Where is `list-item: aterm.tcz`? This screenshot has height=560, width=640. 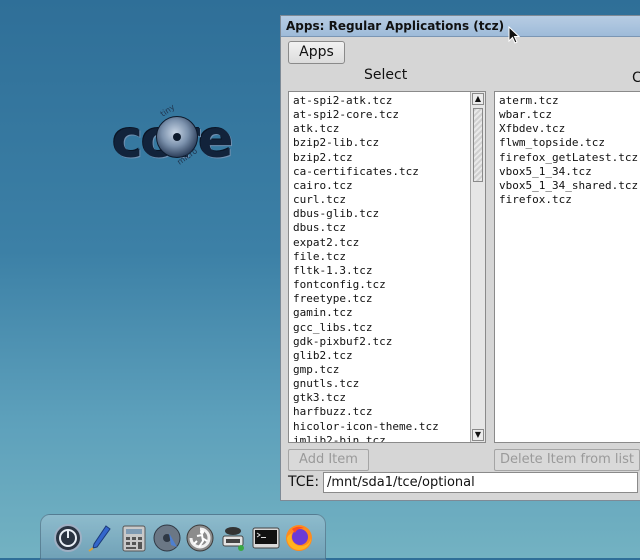
list-item: aterm.tcz is located at coordinates (568, 101).